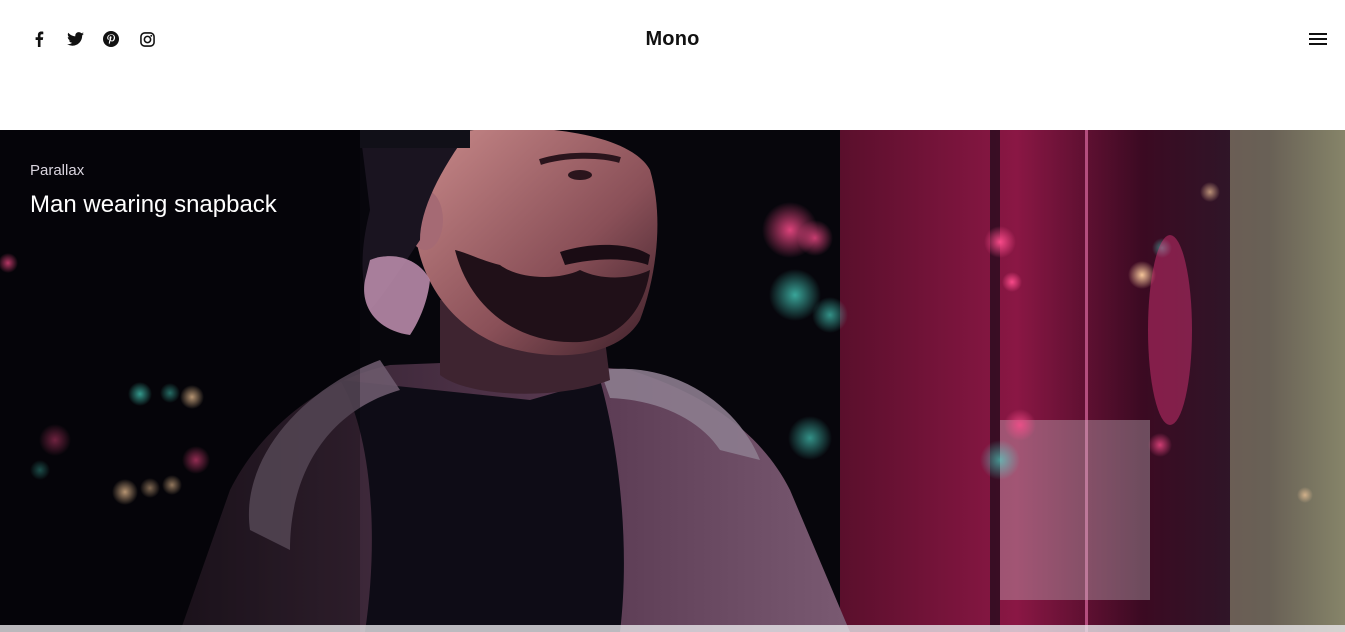  Describe the element at coordinates (153, 190) in the screenshot. I see `hero-caption: Parallax Man wearing snapback` at that location.